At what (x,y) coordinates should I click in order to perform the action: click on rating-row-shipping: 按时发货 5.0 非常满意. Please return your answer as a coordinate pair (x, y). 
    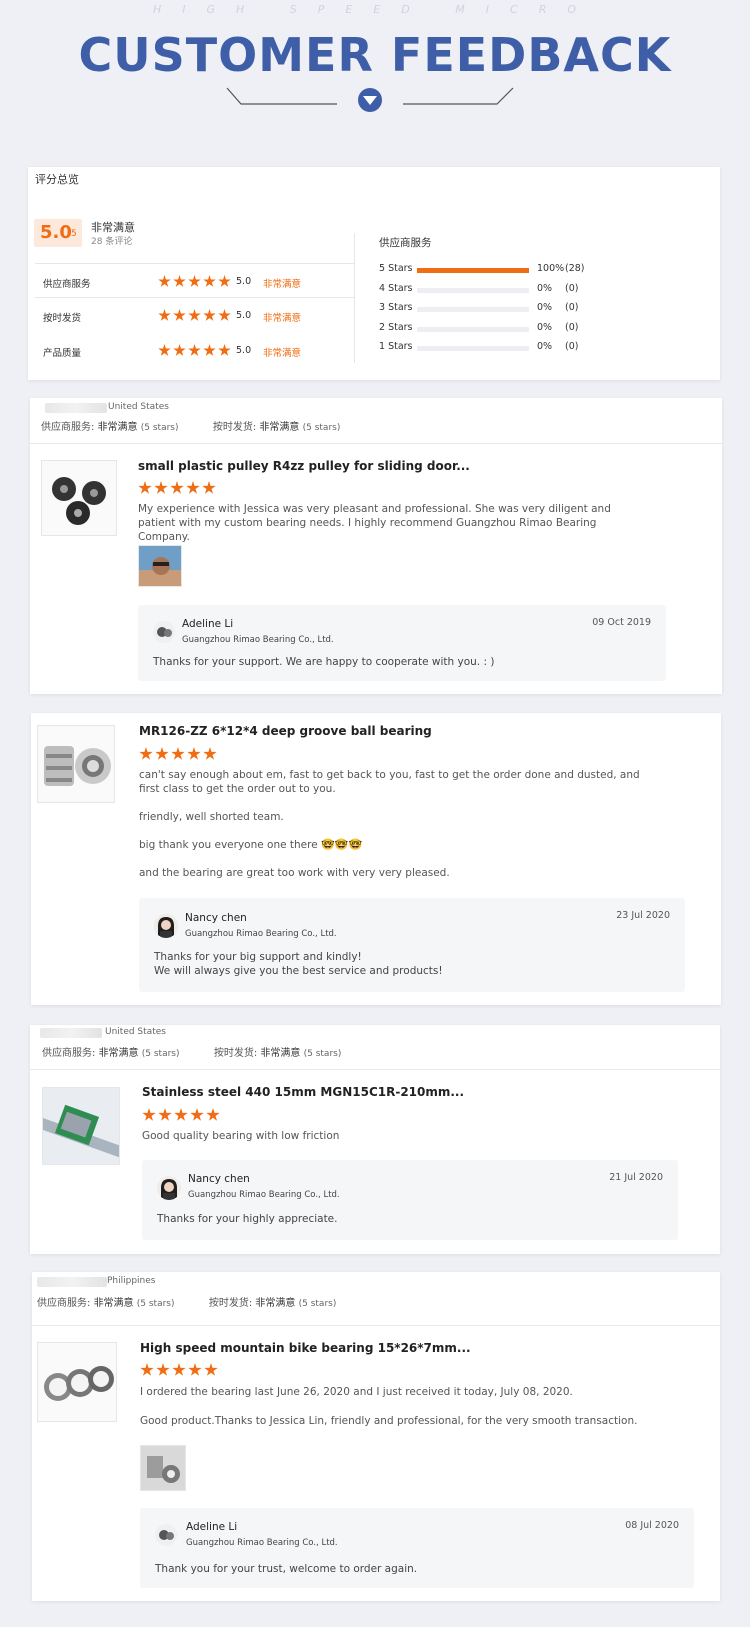
    Looking at the image, I should click on (193, 316).